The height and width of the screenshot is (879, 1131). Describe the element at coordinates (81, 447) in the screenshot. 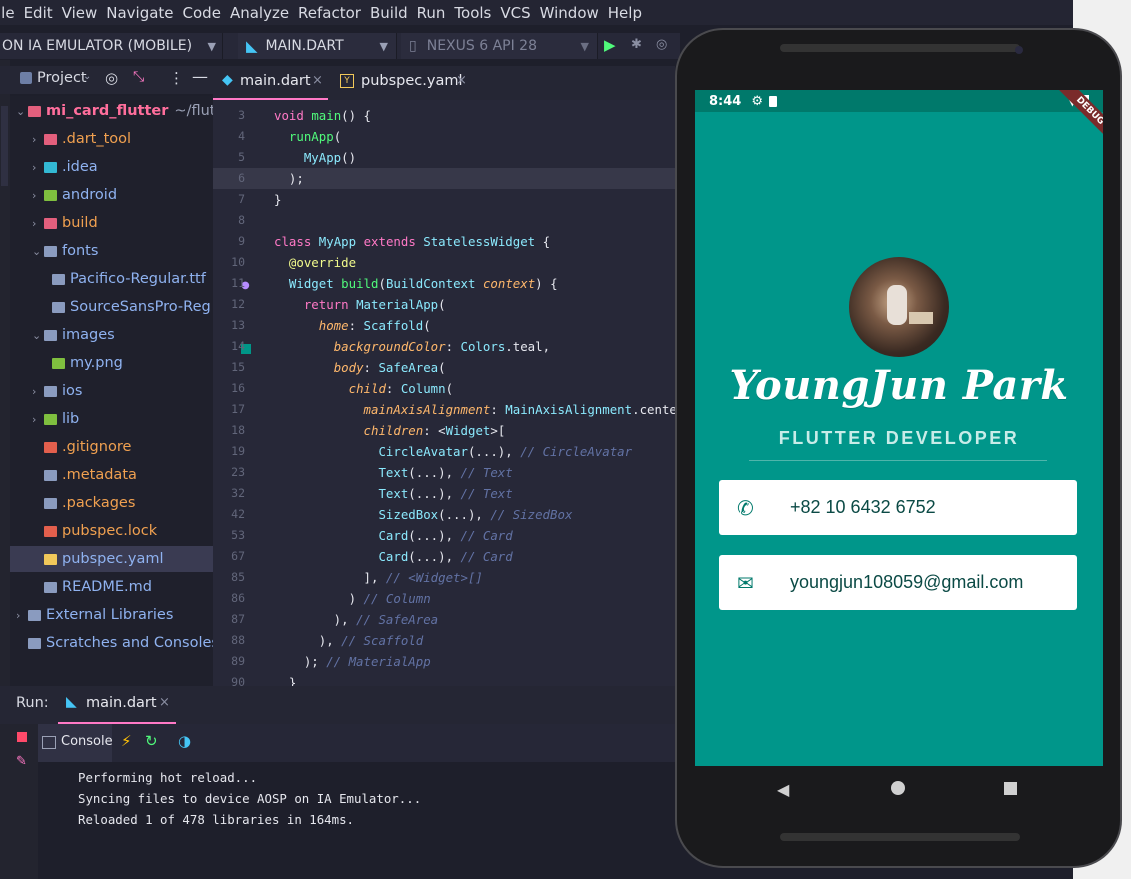

I see `tree-item: .gitignore` at that location.